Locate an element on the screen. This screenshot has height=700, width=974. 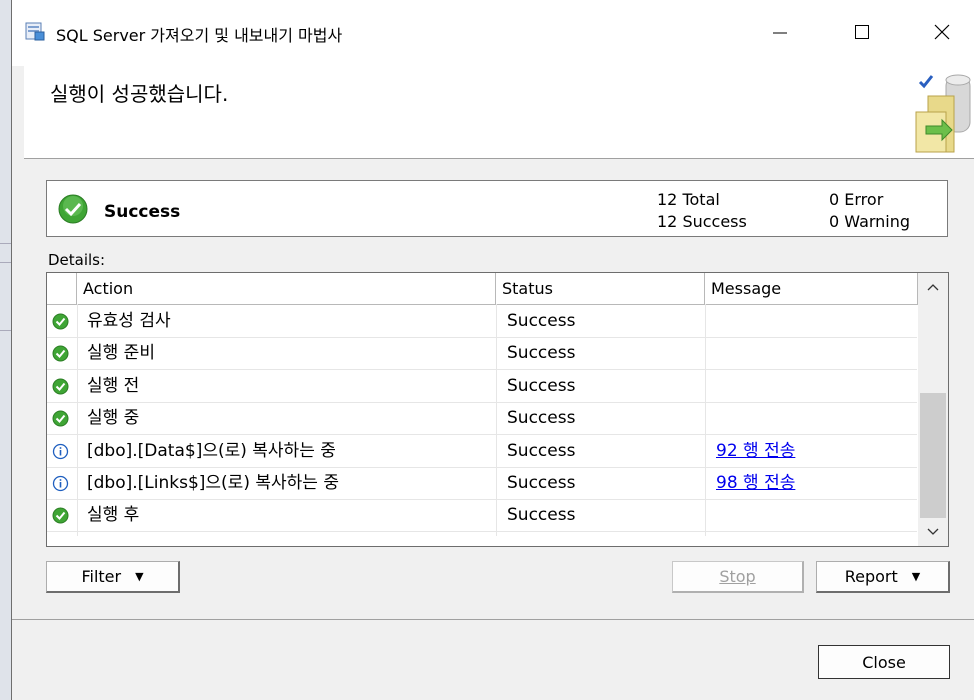
title-bar: SQL Server 가져오기 및 내보내기 마법사 is located at coordinates (493, 33).